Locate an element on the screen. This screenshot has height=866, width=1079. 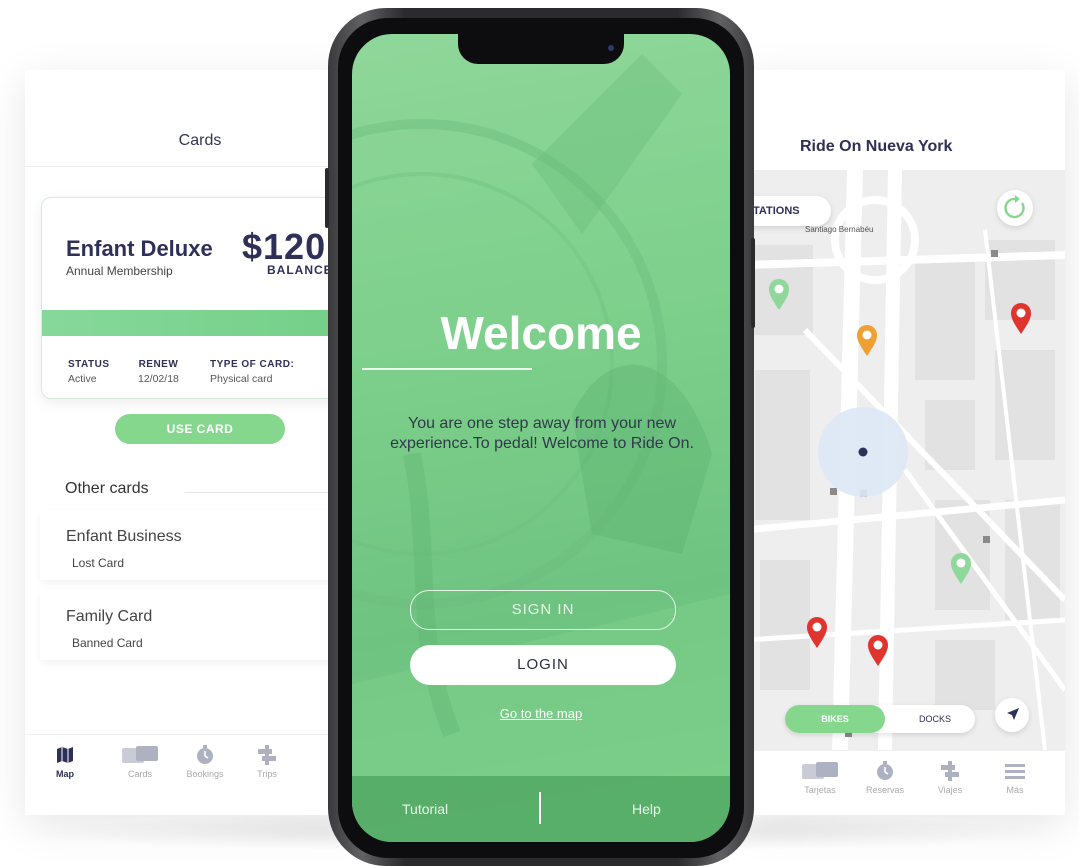
sign-in-button: SIGN IN is located at coordinates (543, 610).